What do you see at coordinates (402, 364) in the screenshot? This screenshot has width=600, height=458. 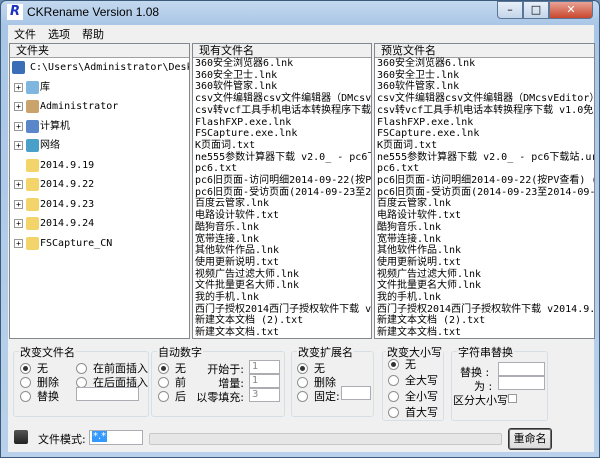 I see `radio-case-none: 无` at bounding box center [402, 364].